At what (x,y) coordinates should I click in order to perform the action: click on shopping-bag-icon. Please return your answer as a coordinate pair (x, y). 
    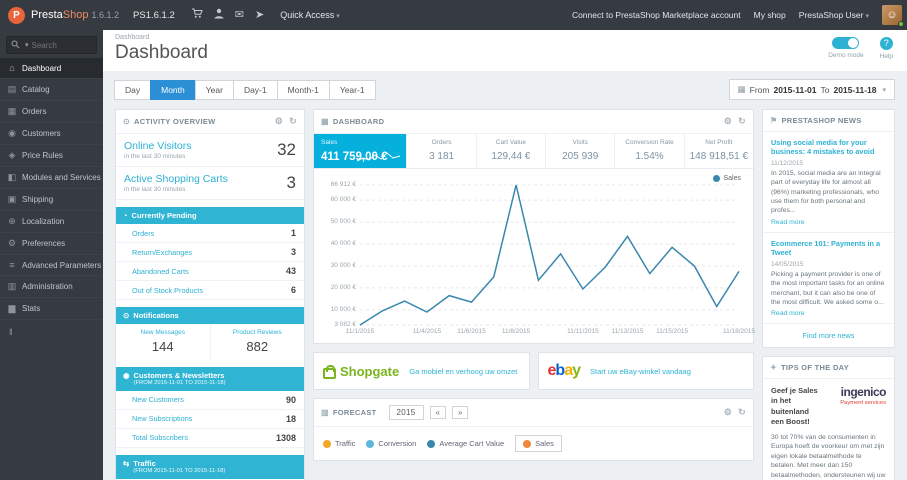
    Looking at the image, I should click on (329, 371).